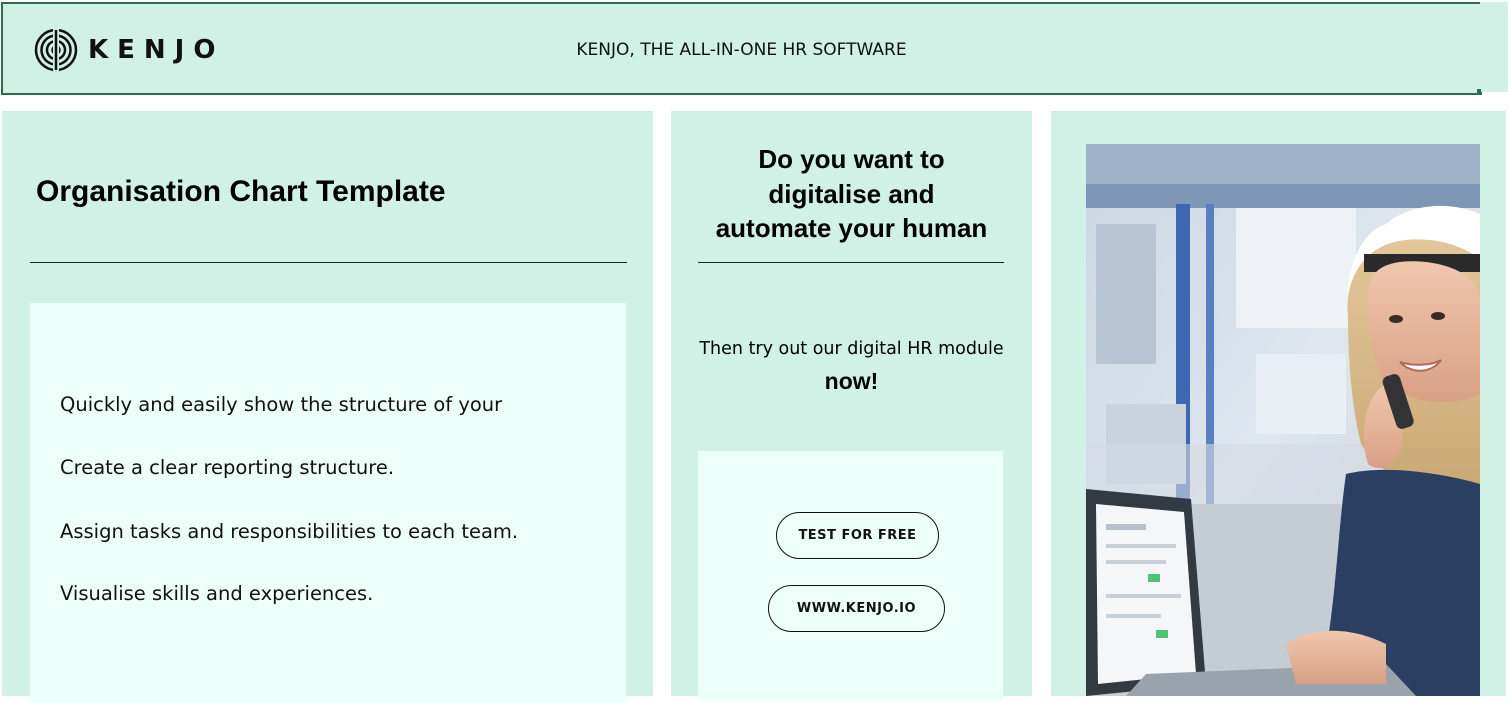 Image resolution: width=1510 pixels, height=703 pixels. I want to click on header-banner: KENJO KENJO, THE ALL-IN-ONE HR SOFTWARE, so click(741, 48).